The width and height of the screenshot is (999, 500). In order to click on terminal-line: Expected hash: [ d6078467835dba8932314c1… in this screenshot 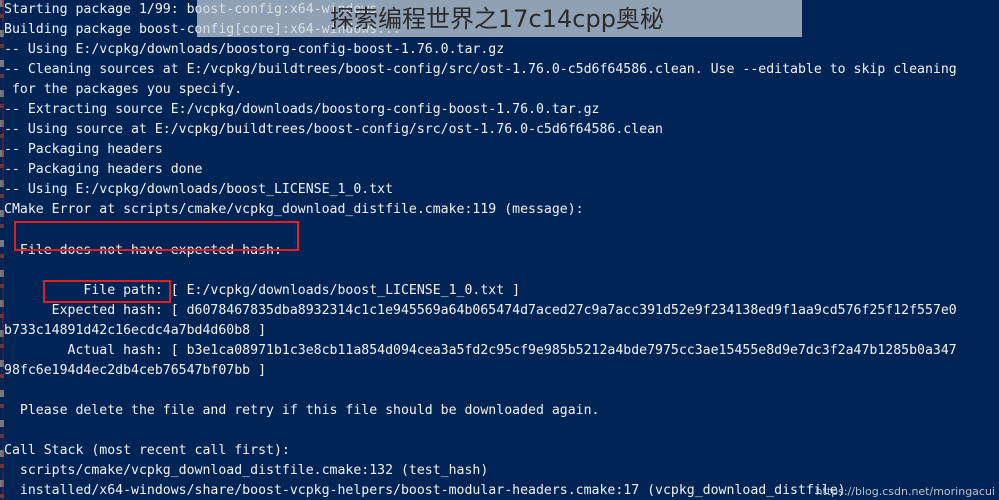, I will do `click(480, 310)`.